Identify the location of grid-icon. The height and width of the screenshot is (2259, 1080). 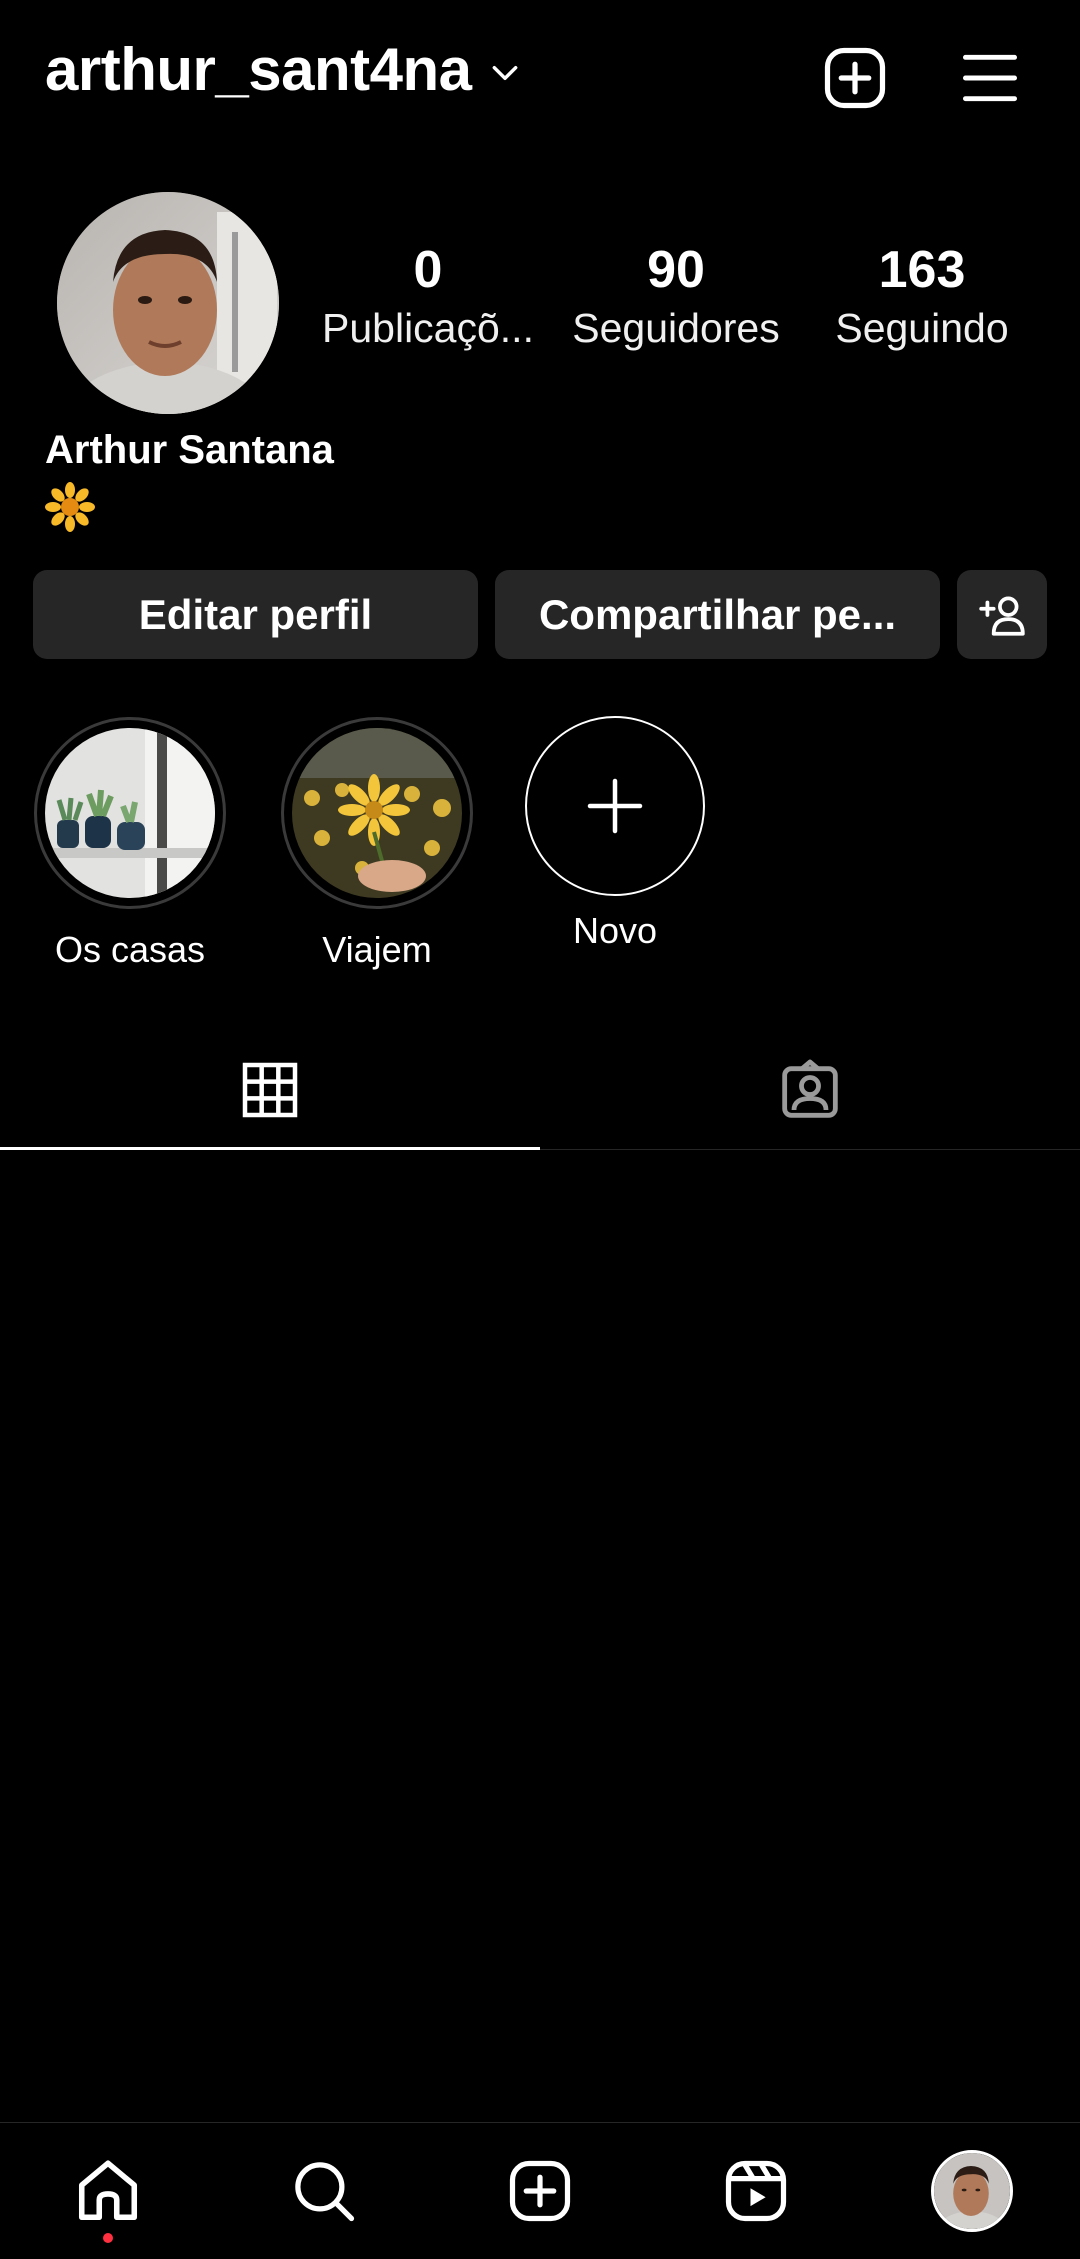
(270, 1090).